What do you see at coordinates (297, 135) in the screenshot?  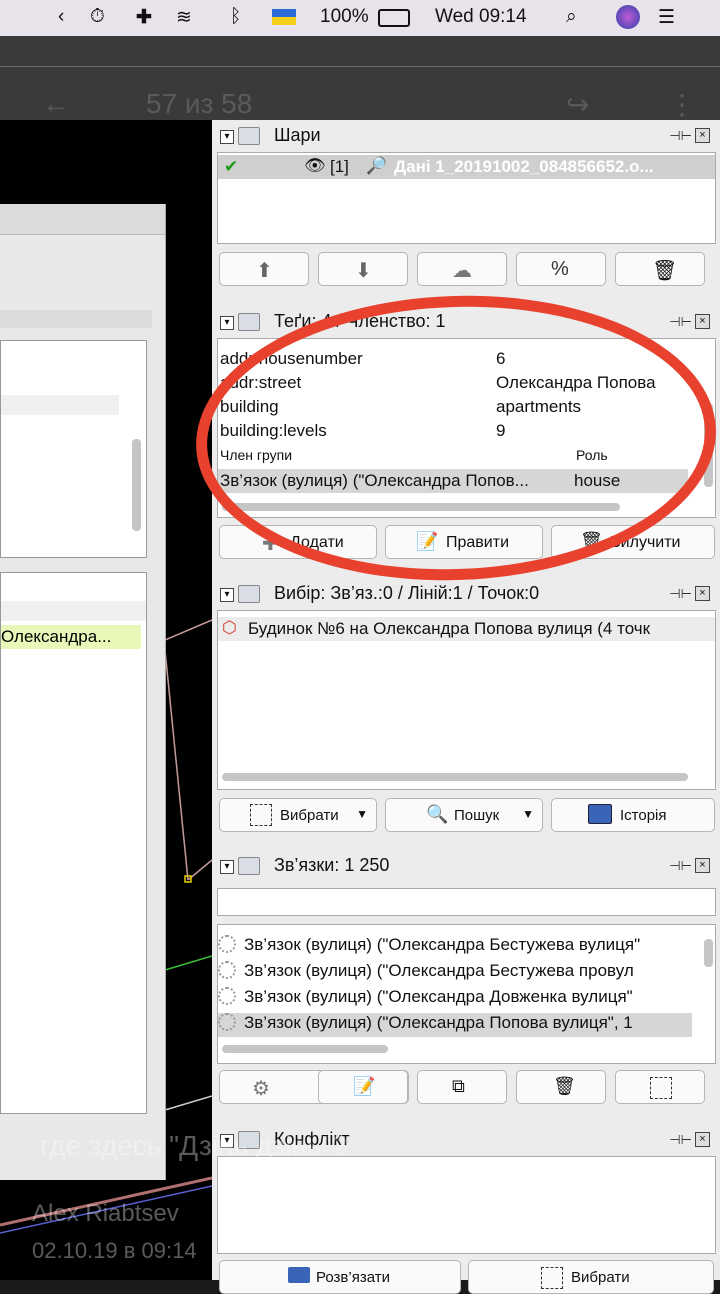 I see `layers-title: Шари` at bounding box center [297, 135].